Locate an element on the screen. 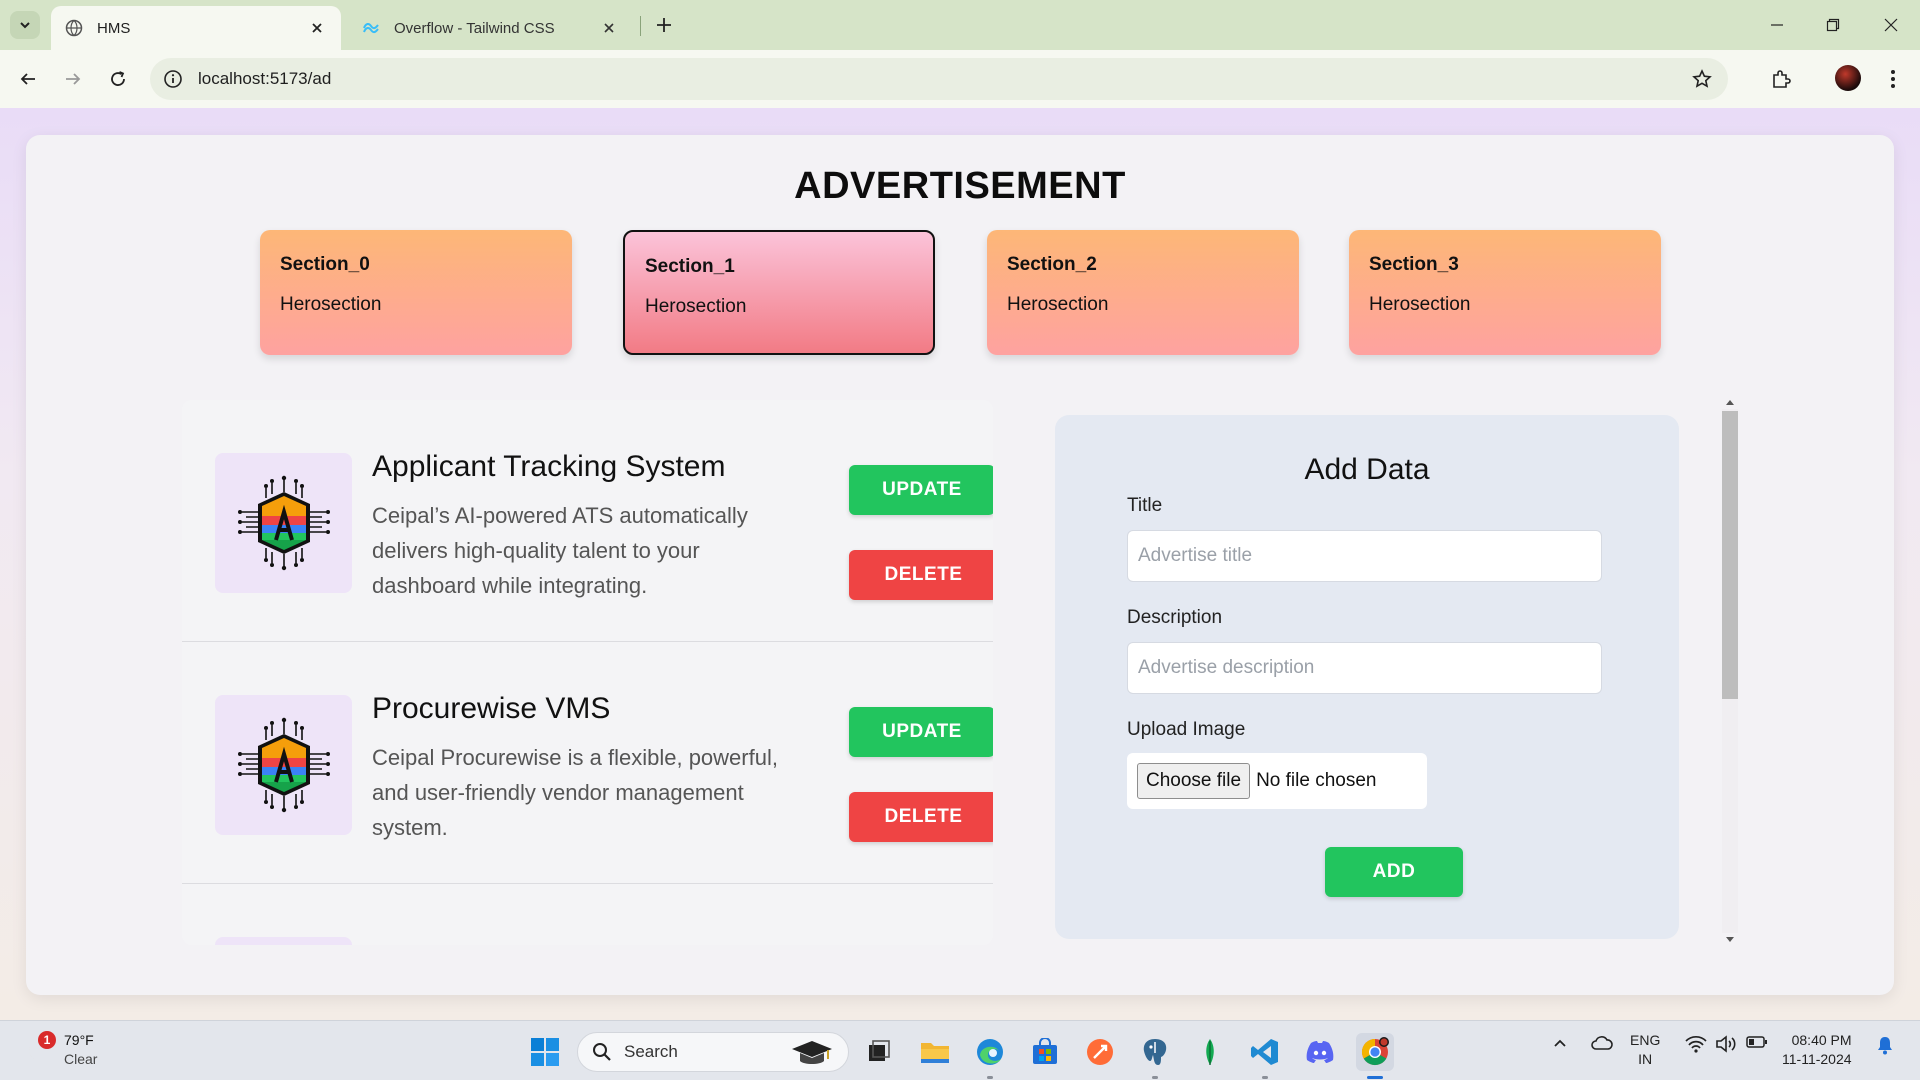  forward-button is located at coordinates (73, 79).